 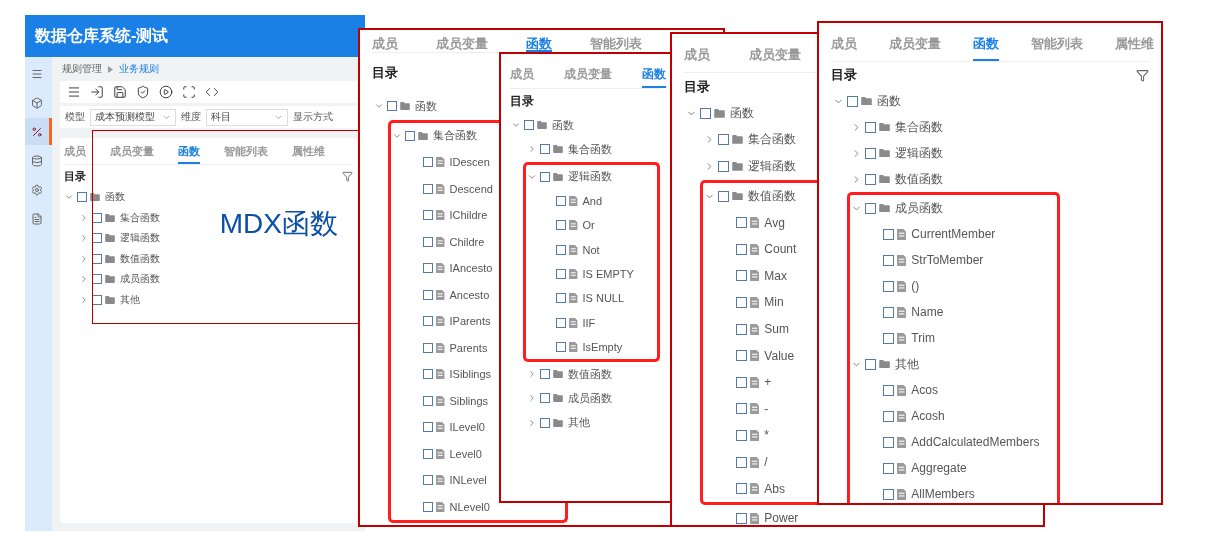 What do you see at coordinates (775, 275) in the screenshot?
I see `tree-label: Max` at bounding box center [775, 275].